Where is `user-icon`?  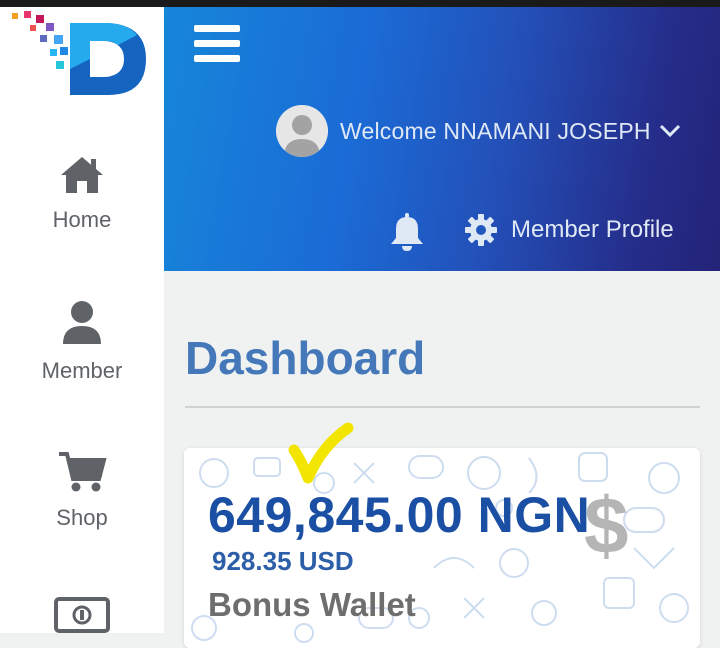
user-icon is located at coordinates (82, 322).